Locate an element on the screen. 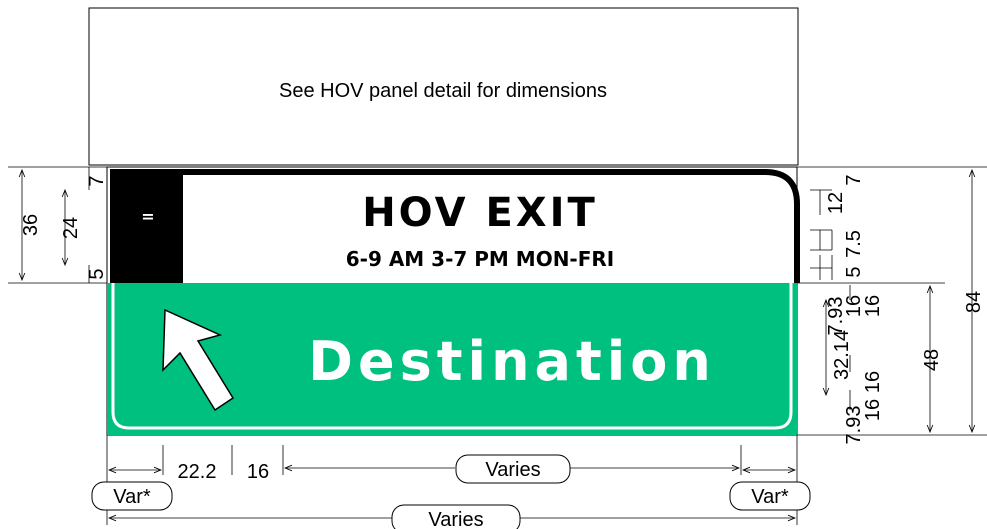  dim-48: 48 is located at coordinates (932, 360).